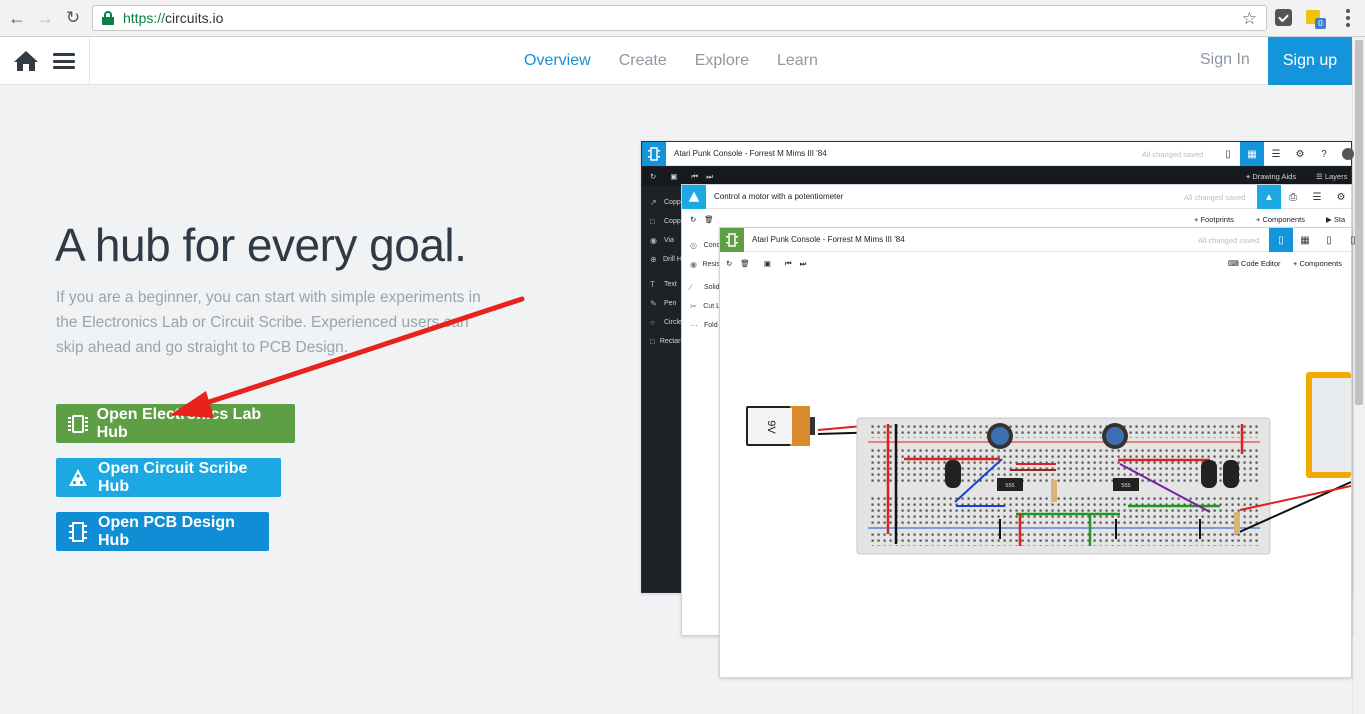 The width and height of the screenshot is (1365, 714). I want to click on sign-up-button: Sign up, so click(1310, 61).